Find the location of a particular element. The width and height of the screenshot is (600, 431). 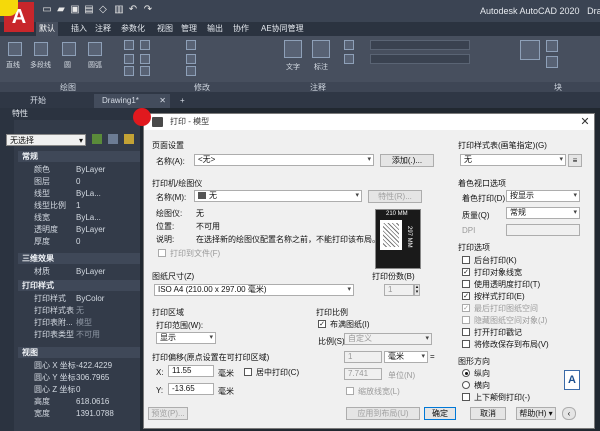

open-icon: ▰ is located at coordinates (61, 10).